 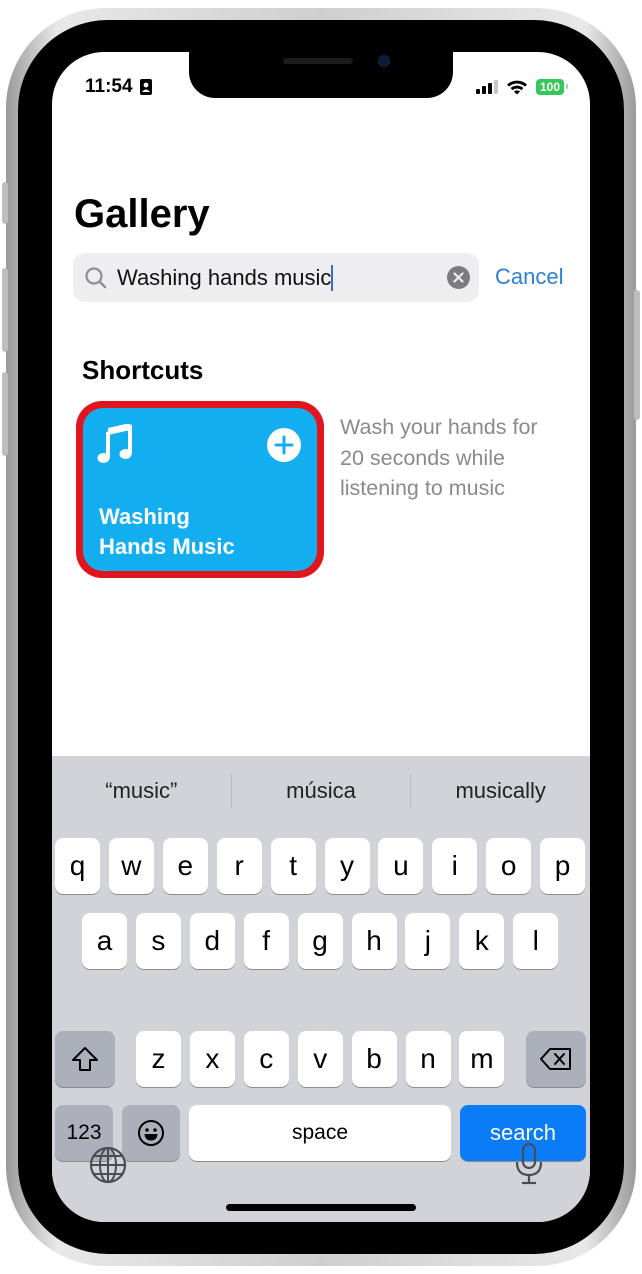 I want to click on key-j: j, so click(x=428, y=941).